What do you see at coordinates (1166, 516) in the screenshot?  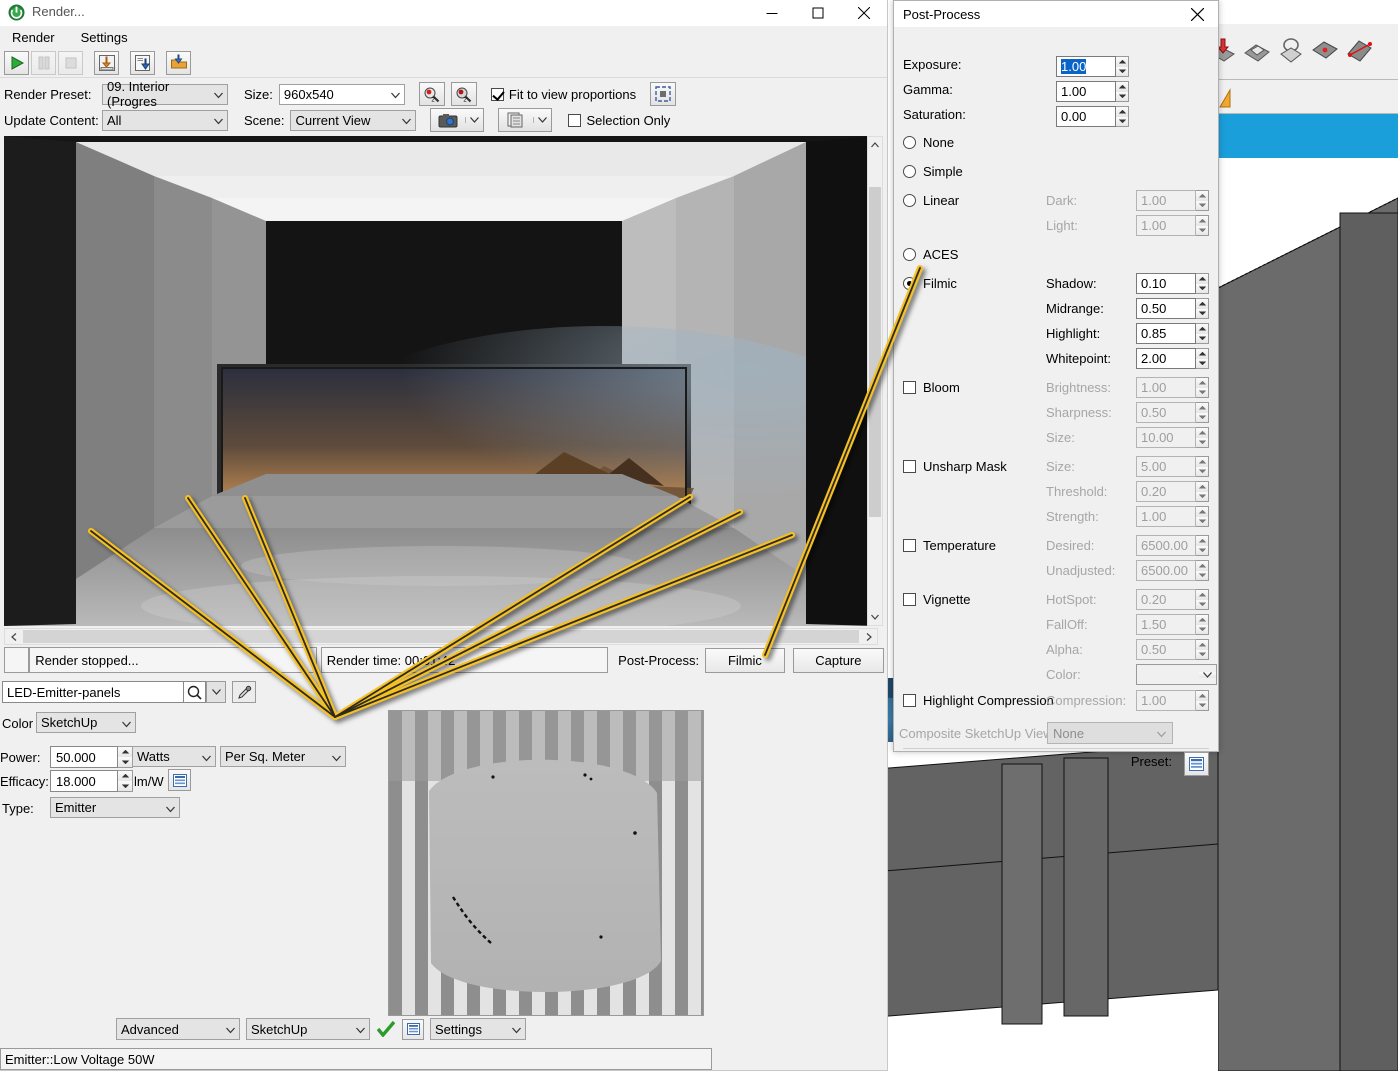 I see `strength-value: 1.00` at bounding box center [1166, 516].